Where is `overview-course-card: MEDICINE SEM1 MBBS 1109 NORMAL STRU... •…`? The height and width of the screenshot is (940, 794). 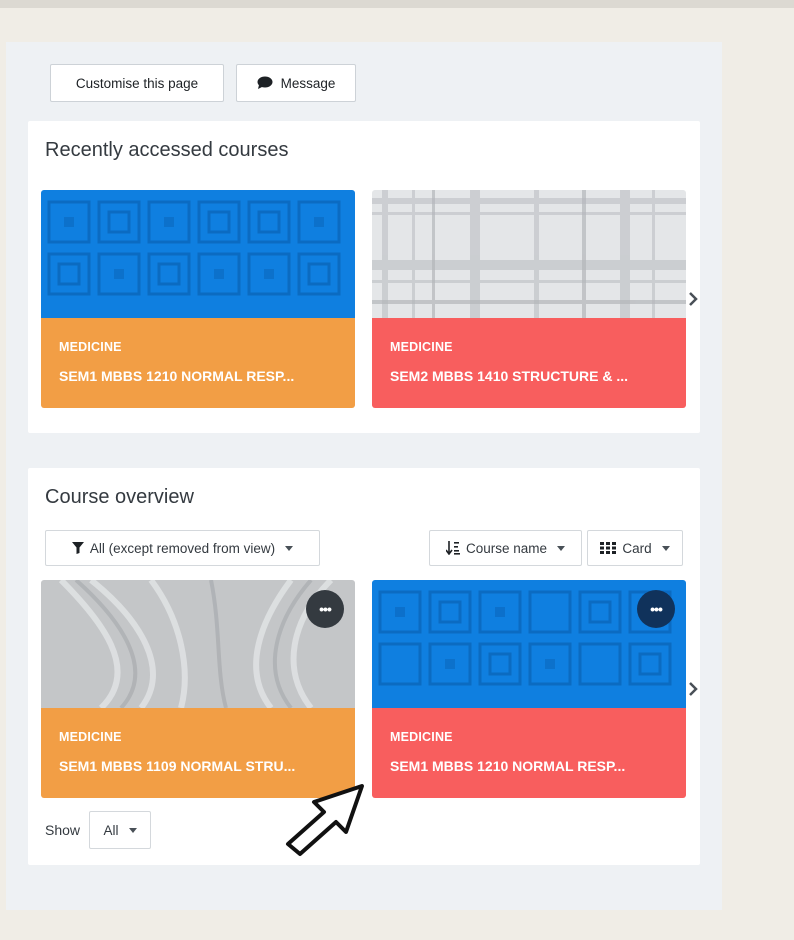
overview-course-card: MEDICINE SEM1 MBBS 1109 NORMAL STRU... •… is located at coordinates (198, 689).